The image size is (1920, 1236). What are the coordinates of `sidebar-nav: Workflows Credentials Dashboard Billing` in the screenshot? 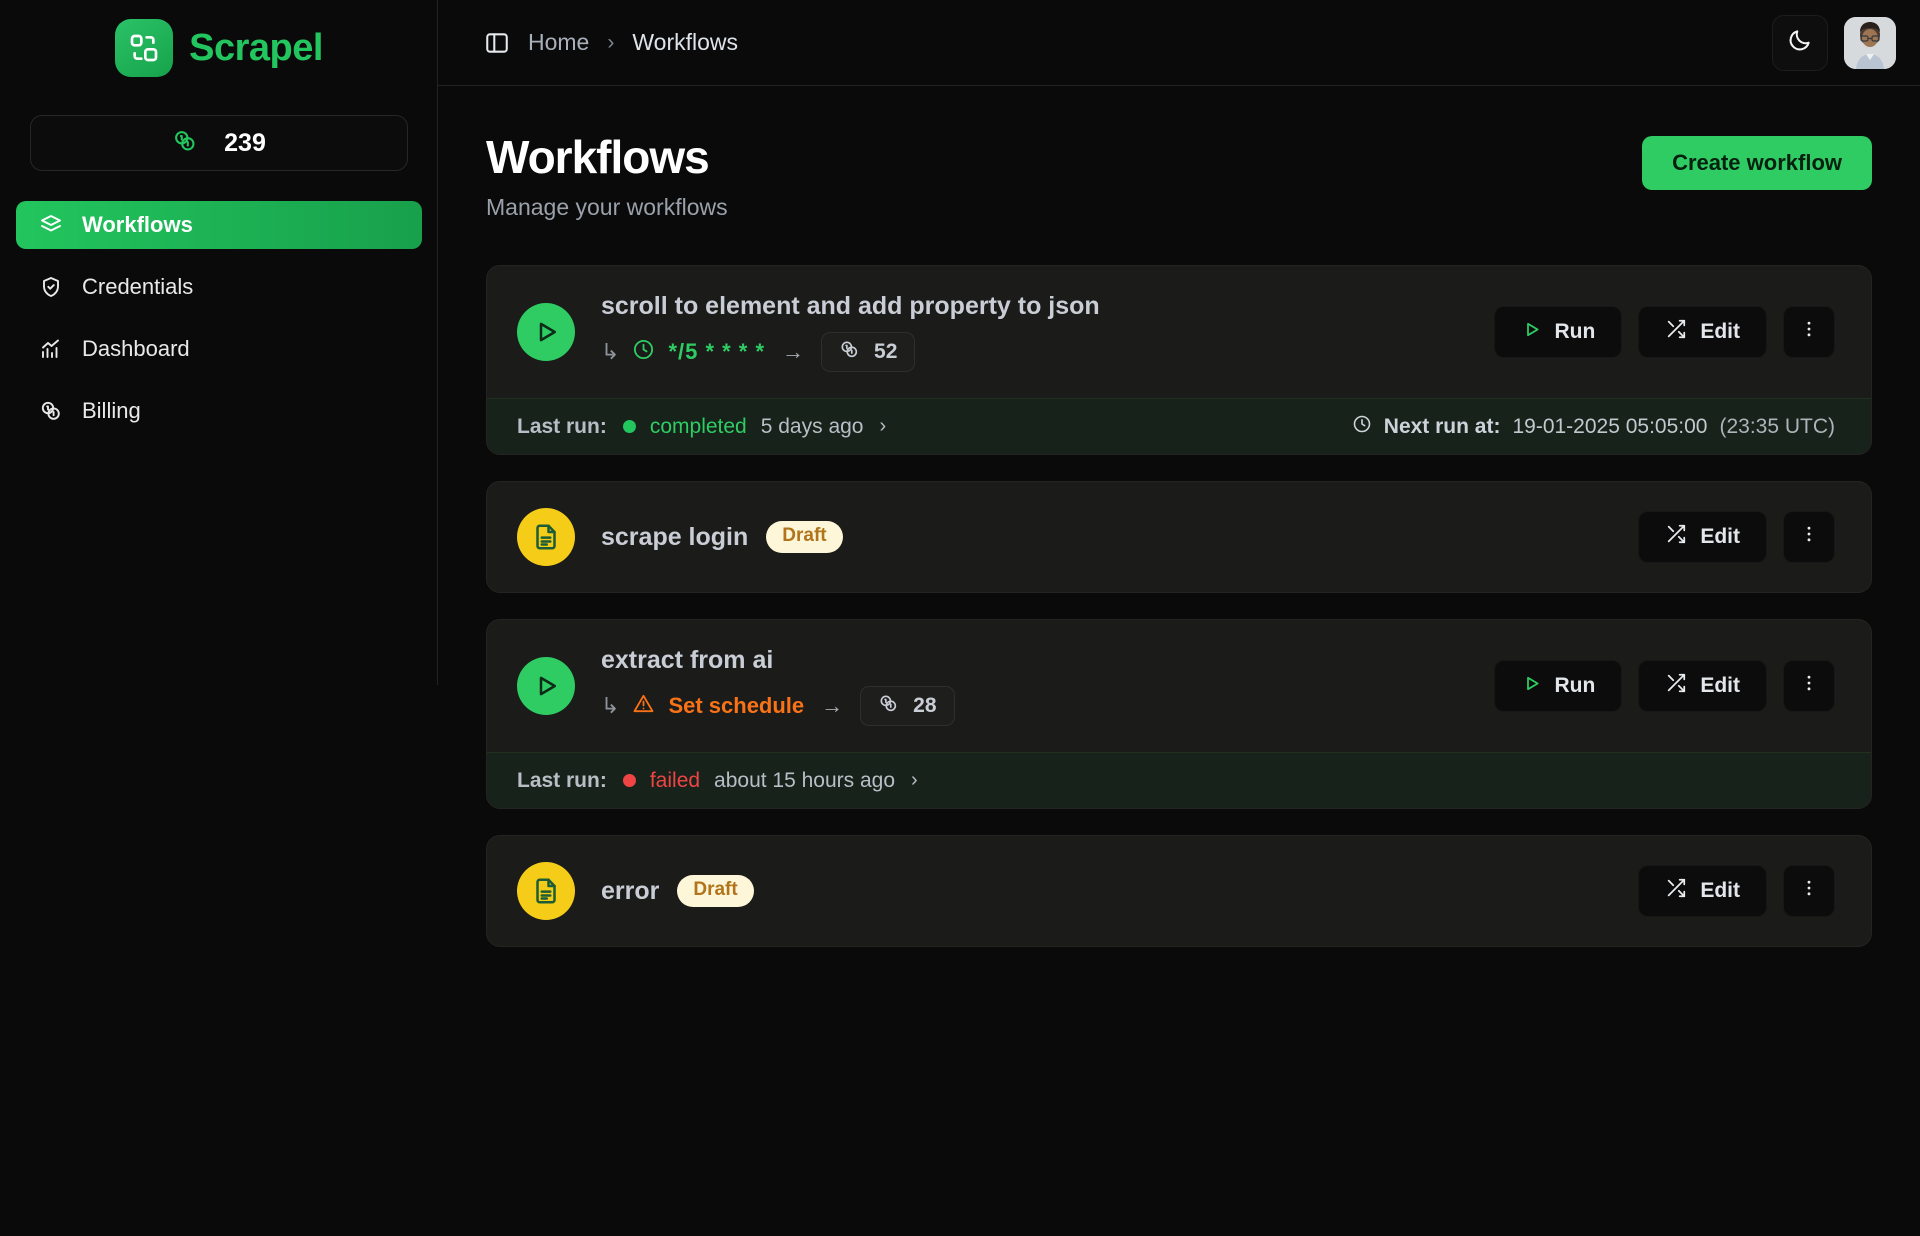 It's located at (219, 318).